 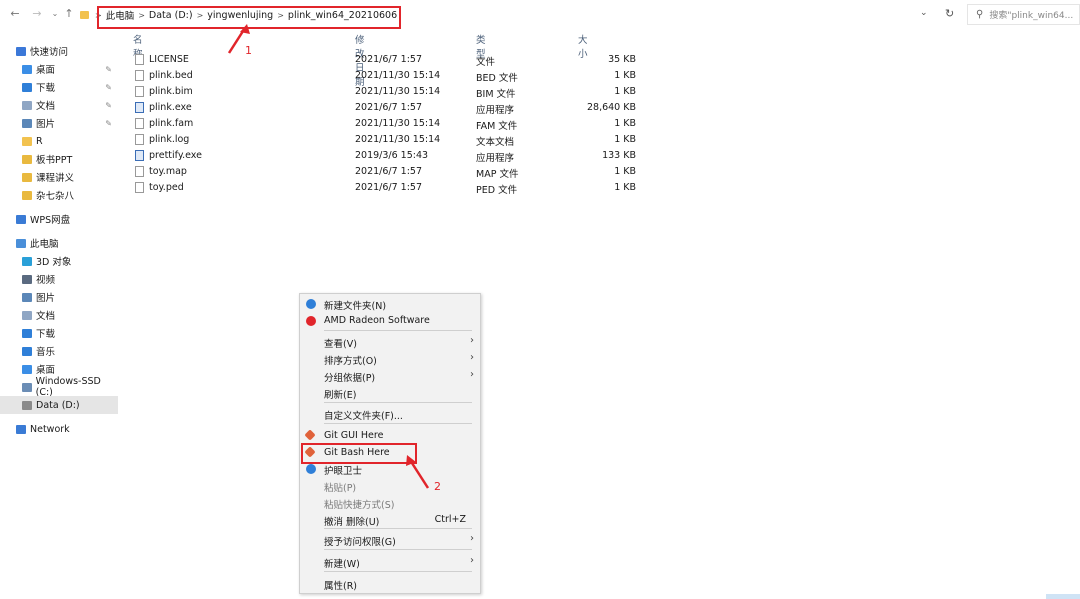 I want to click on status-corner, so click(x=1063, y=596).